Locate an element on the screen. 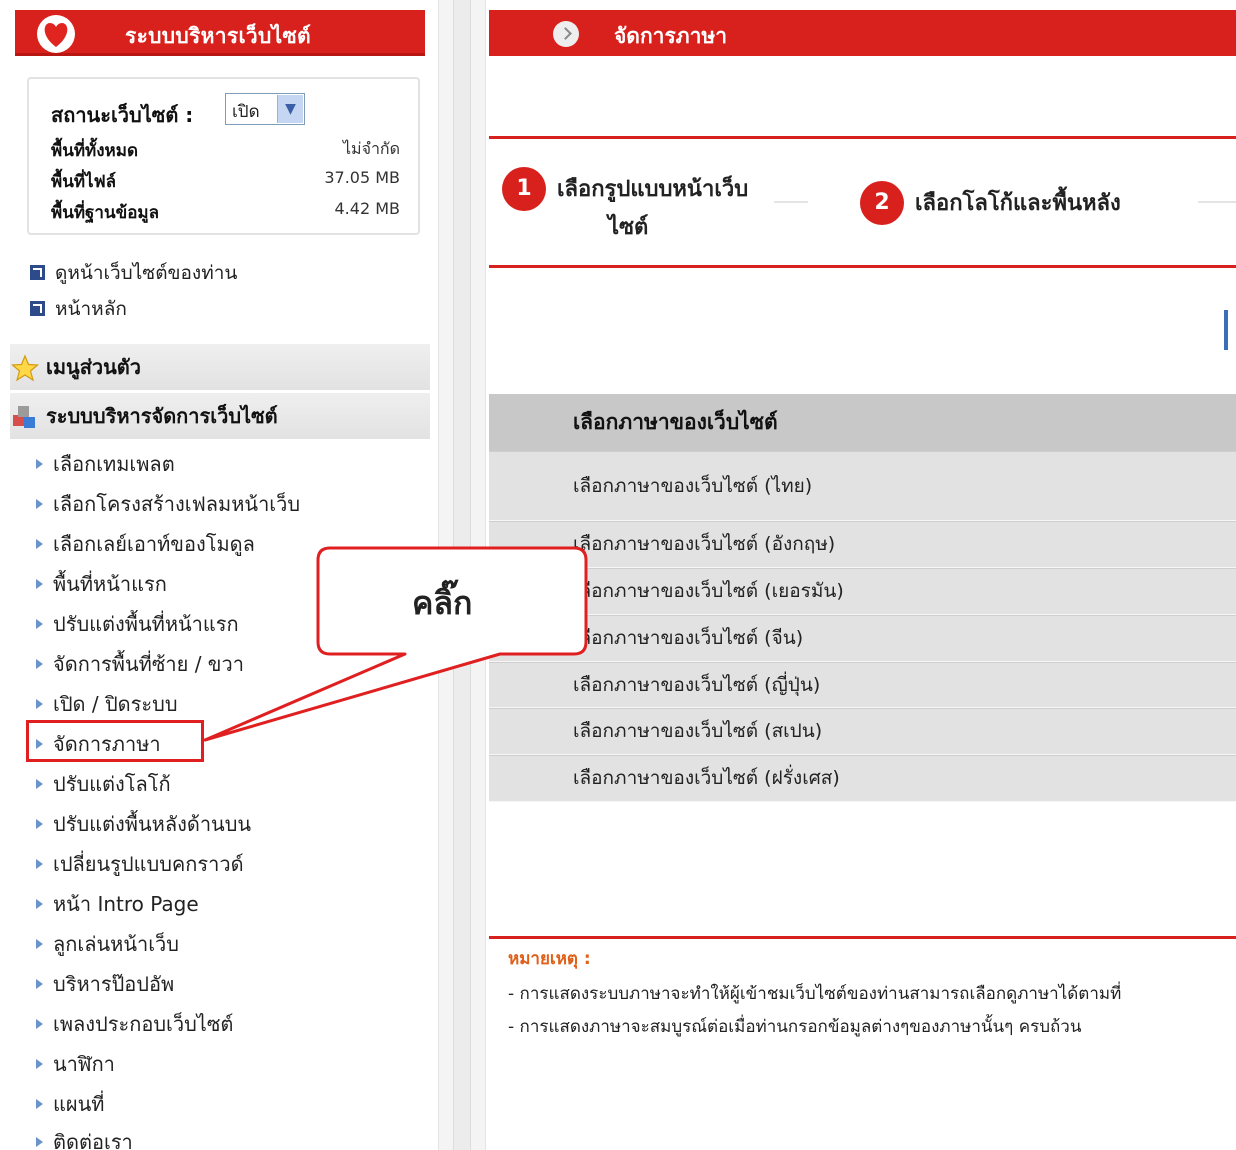  file-space-value: 37.05 MB is located at coordinates (362, 177).